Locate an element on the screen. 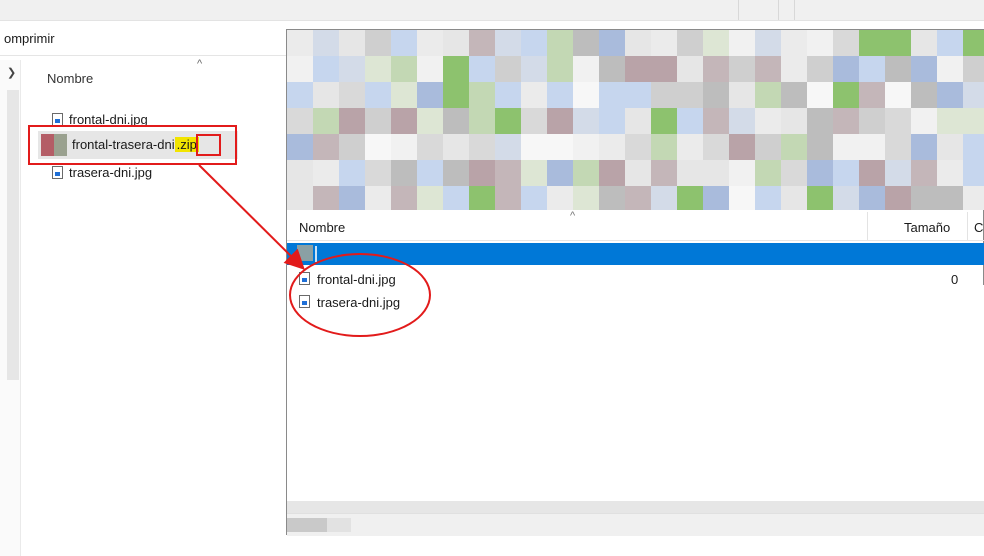 The height and width of the screenshot is (556, 984). arrow-line is located at coordinates (251, 217).